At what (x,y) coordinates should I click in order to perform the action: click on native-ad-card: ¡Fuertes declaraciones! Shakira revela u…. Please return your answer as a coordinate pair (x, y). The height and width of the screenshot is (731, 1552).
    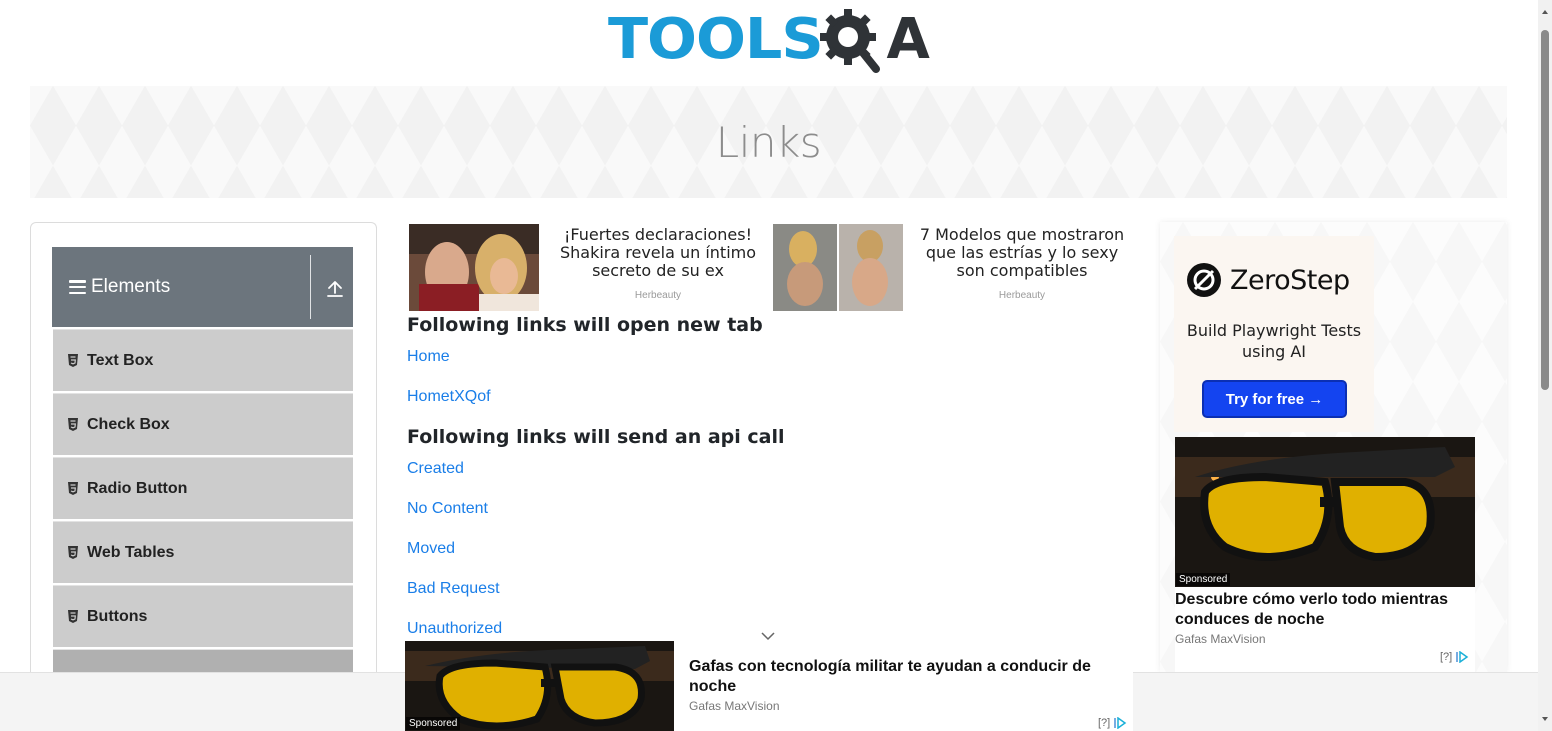
    Looking at the image, I should click on (584, 268).